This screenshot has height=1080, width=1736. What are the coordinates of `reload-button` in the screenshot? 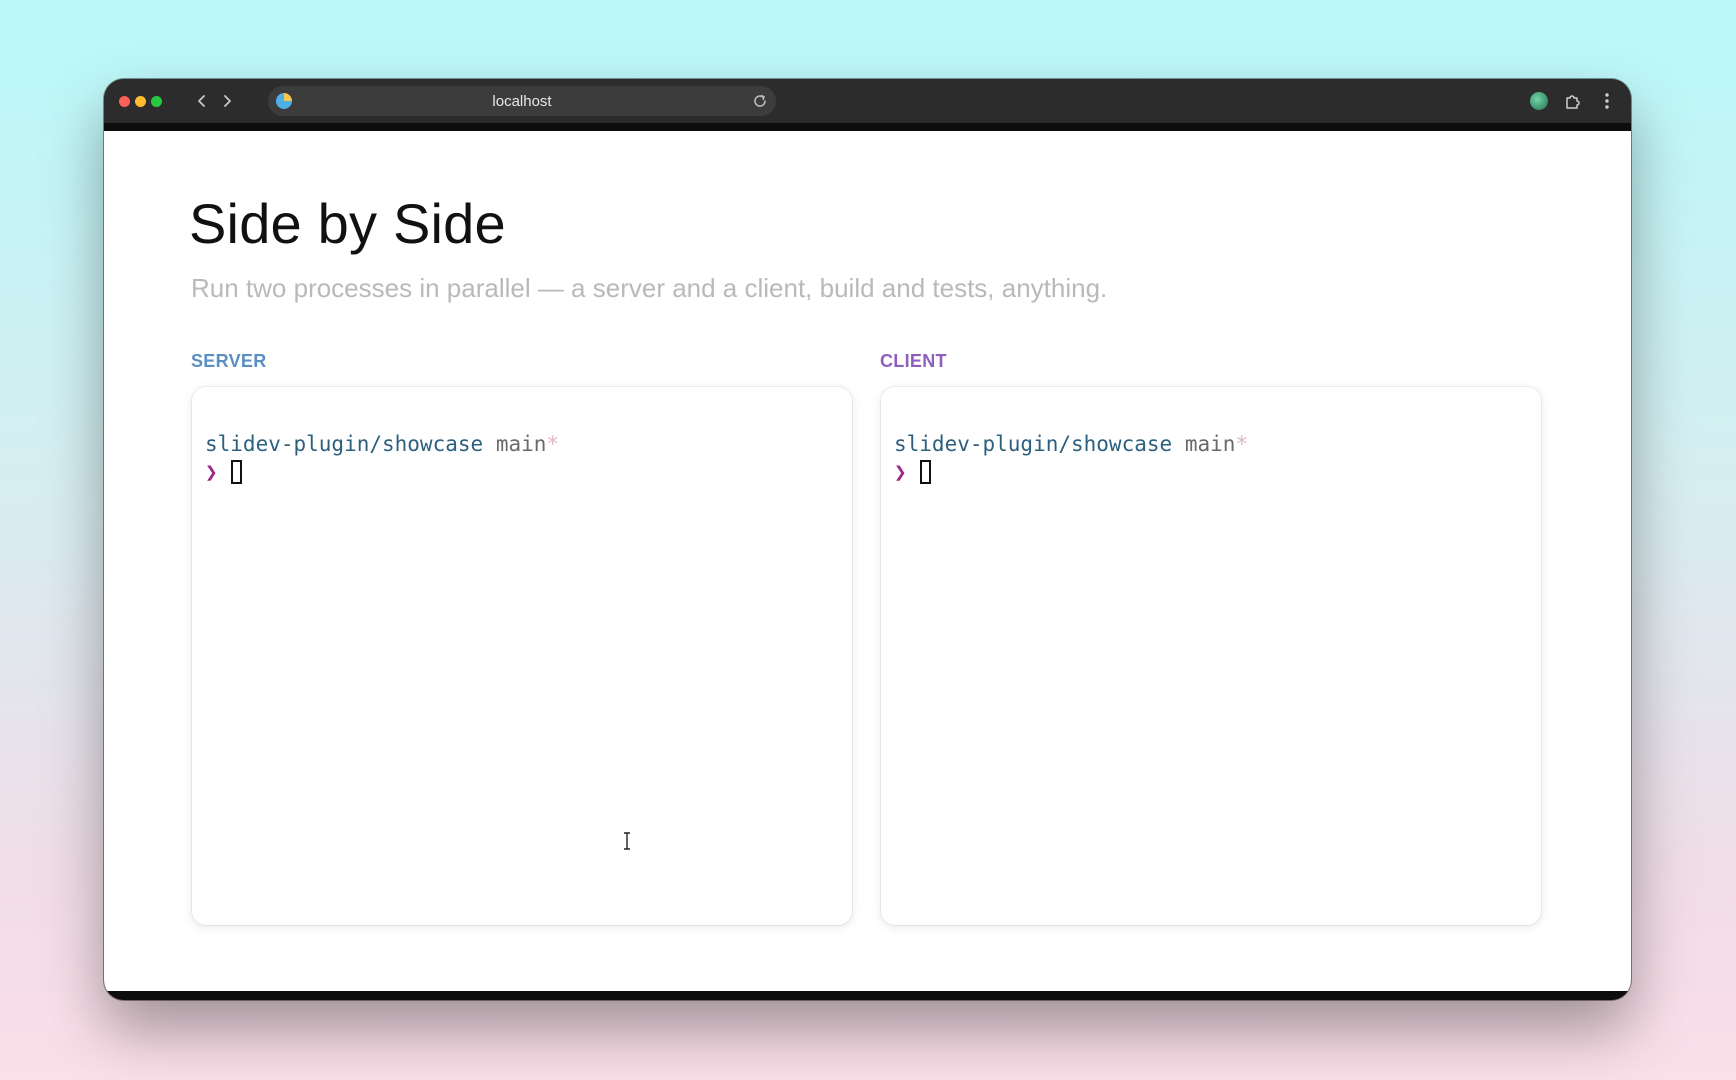 It's located at (760, 101).